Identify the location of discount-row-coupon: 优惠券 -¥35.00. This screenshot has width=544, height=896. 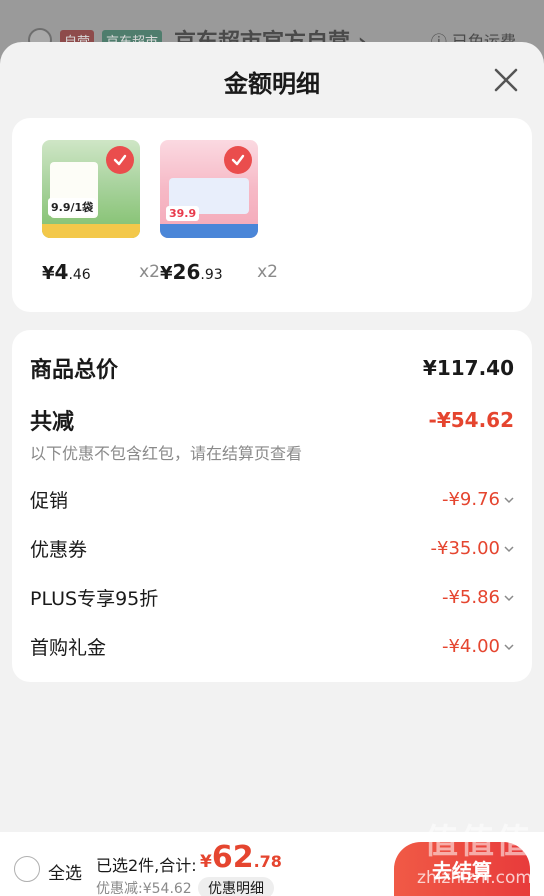
(272, 548).